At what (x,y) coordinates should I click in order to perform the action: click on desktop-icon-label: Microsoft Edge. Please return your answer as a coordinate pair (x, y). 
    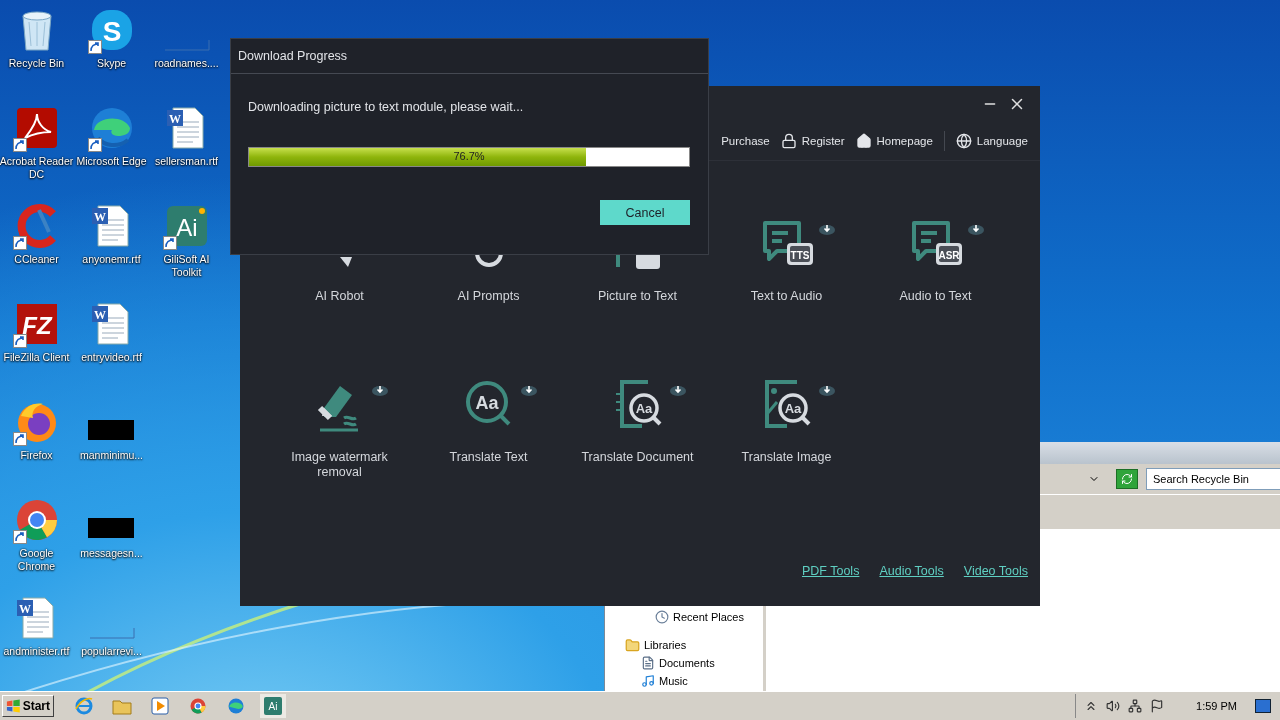
    Looking at the image, I should click on (111, 161).